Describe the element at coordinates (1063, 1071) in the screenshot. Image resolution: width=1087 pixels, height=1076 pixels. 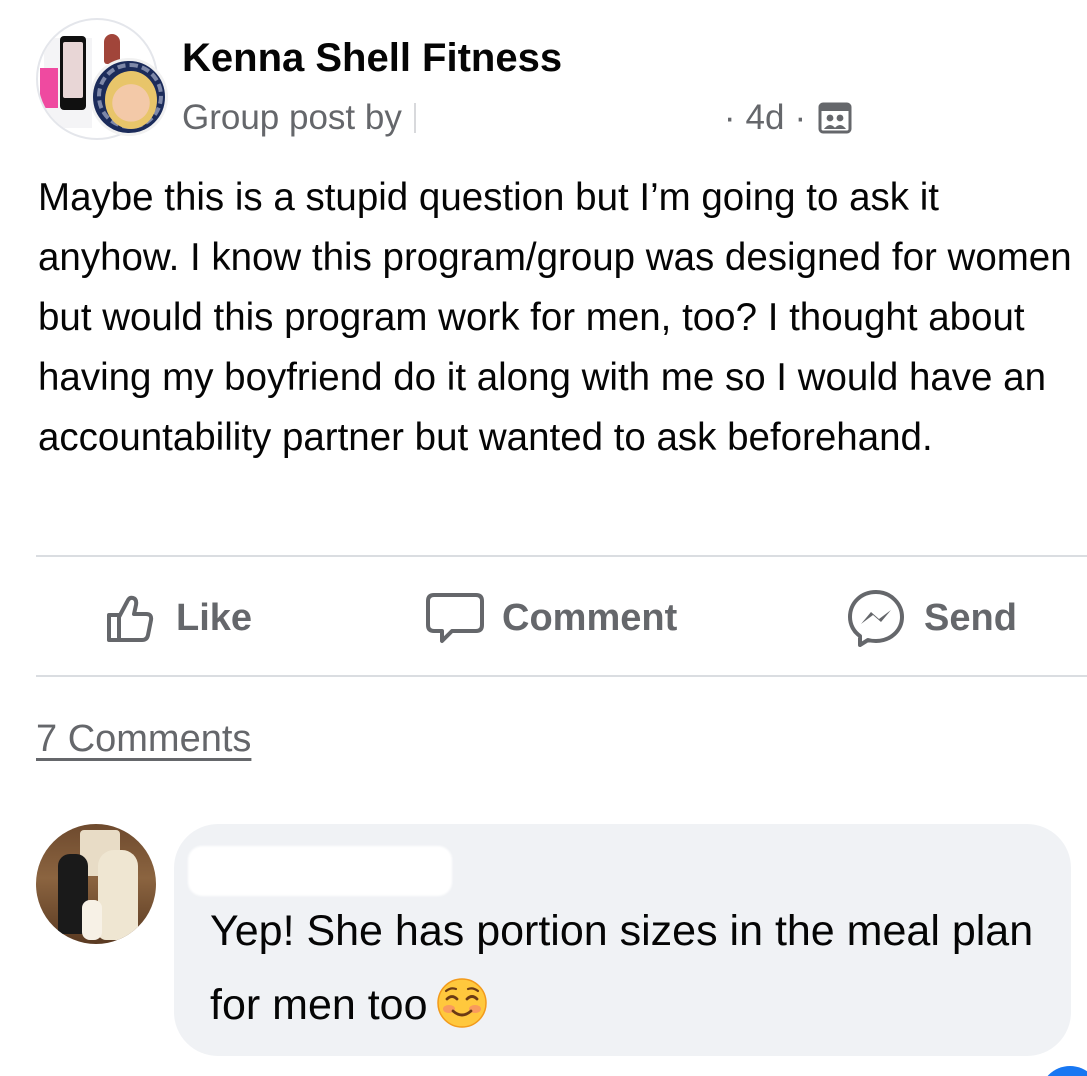
I see `corner-badge` at that location.